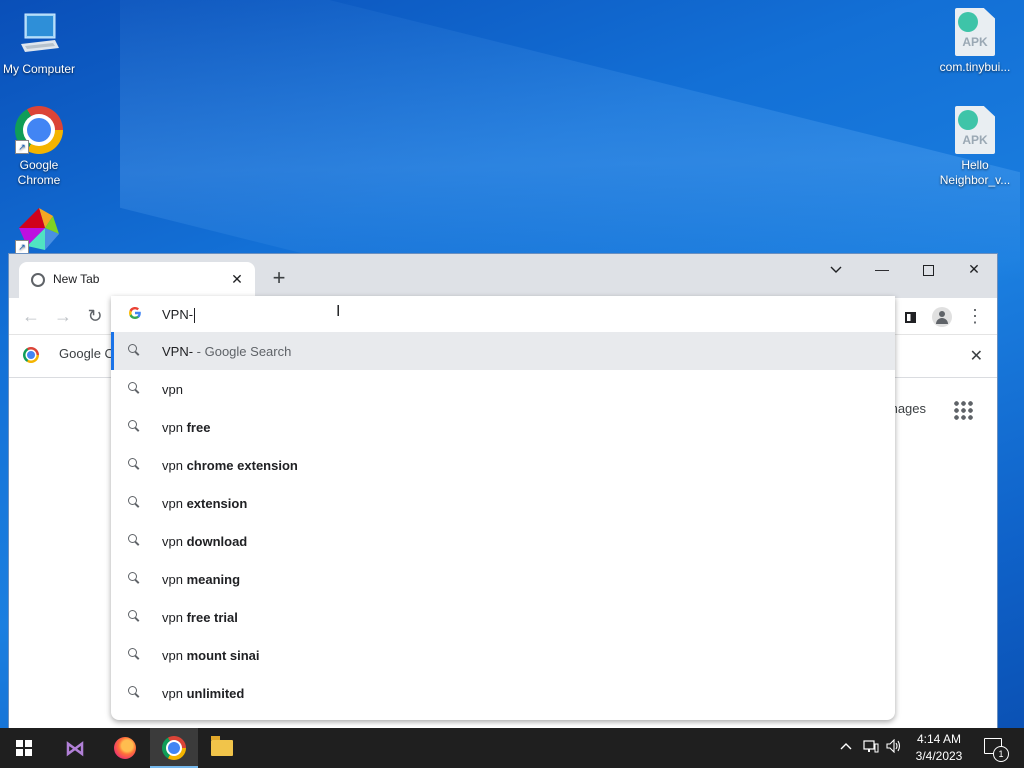 Image resolution: width=1024 pixels, height=768 pixels. I want to click on firefox-icon, so click(125, 748).